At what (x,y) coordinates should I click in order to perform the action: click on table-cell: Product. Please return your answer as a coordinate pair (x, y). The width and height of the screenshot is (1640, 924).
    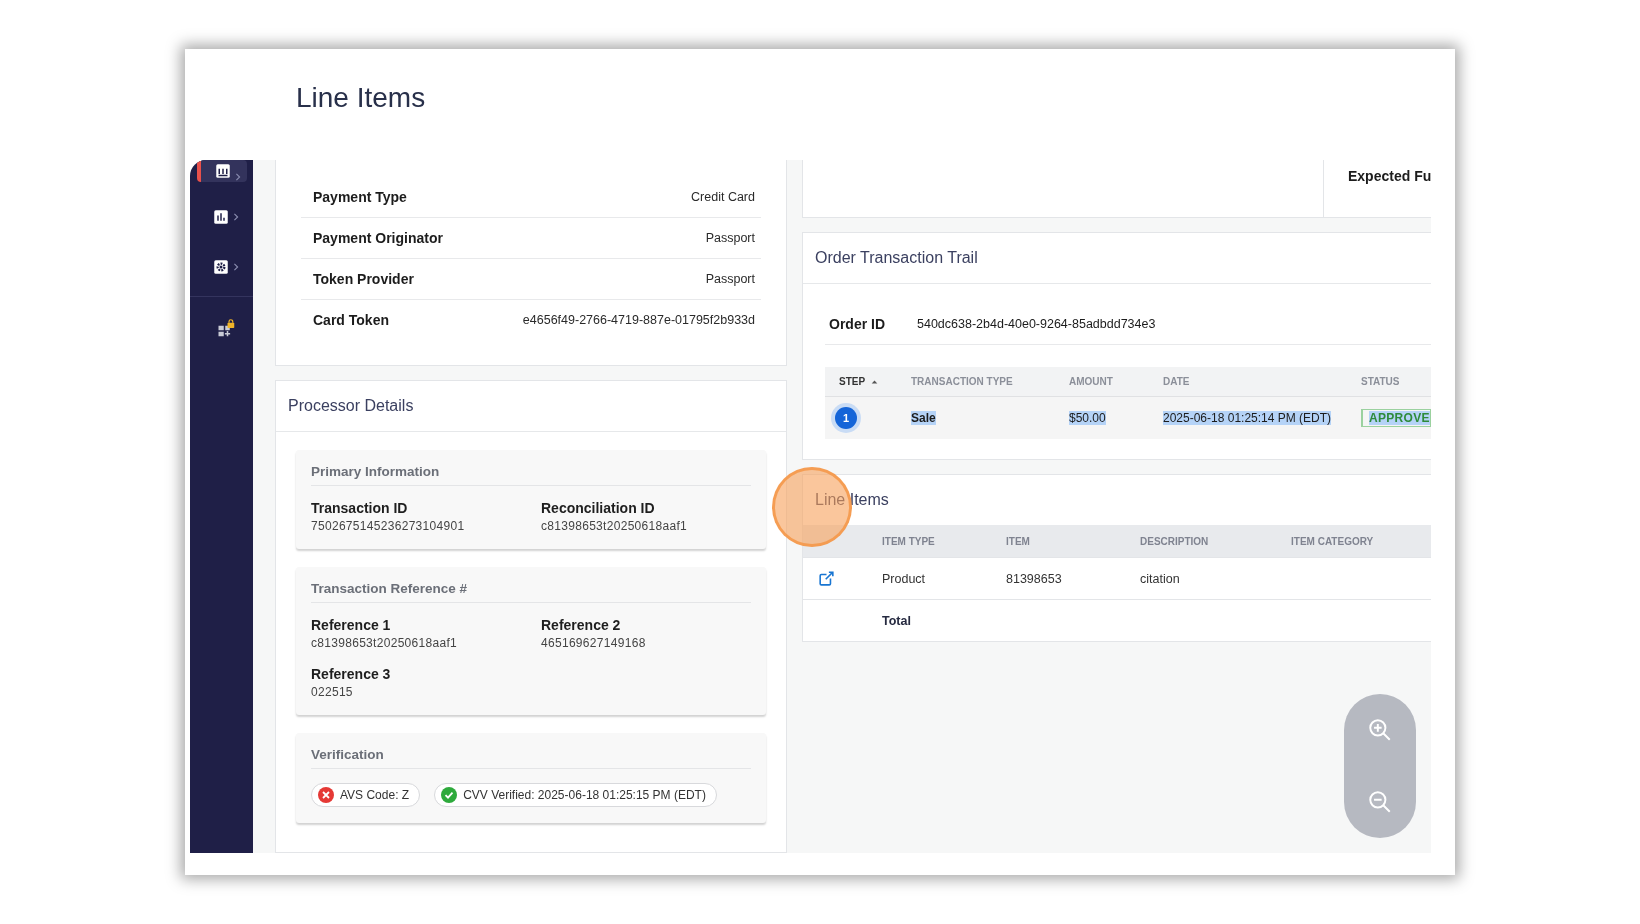
    Looking at the image, I should click on (904, 578).